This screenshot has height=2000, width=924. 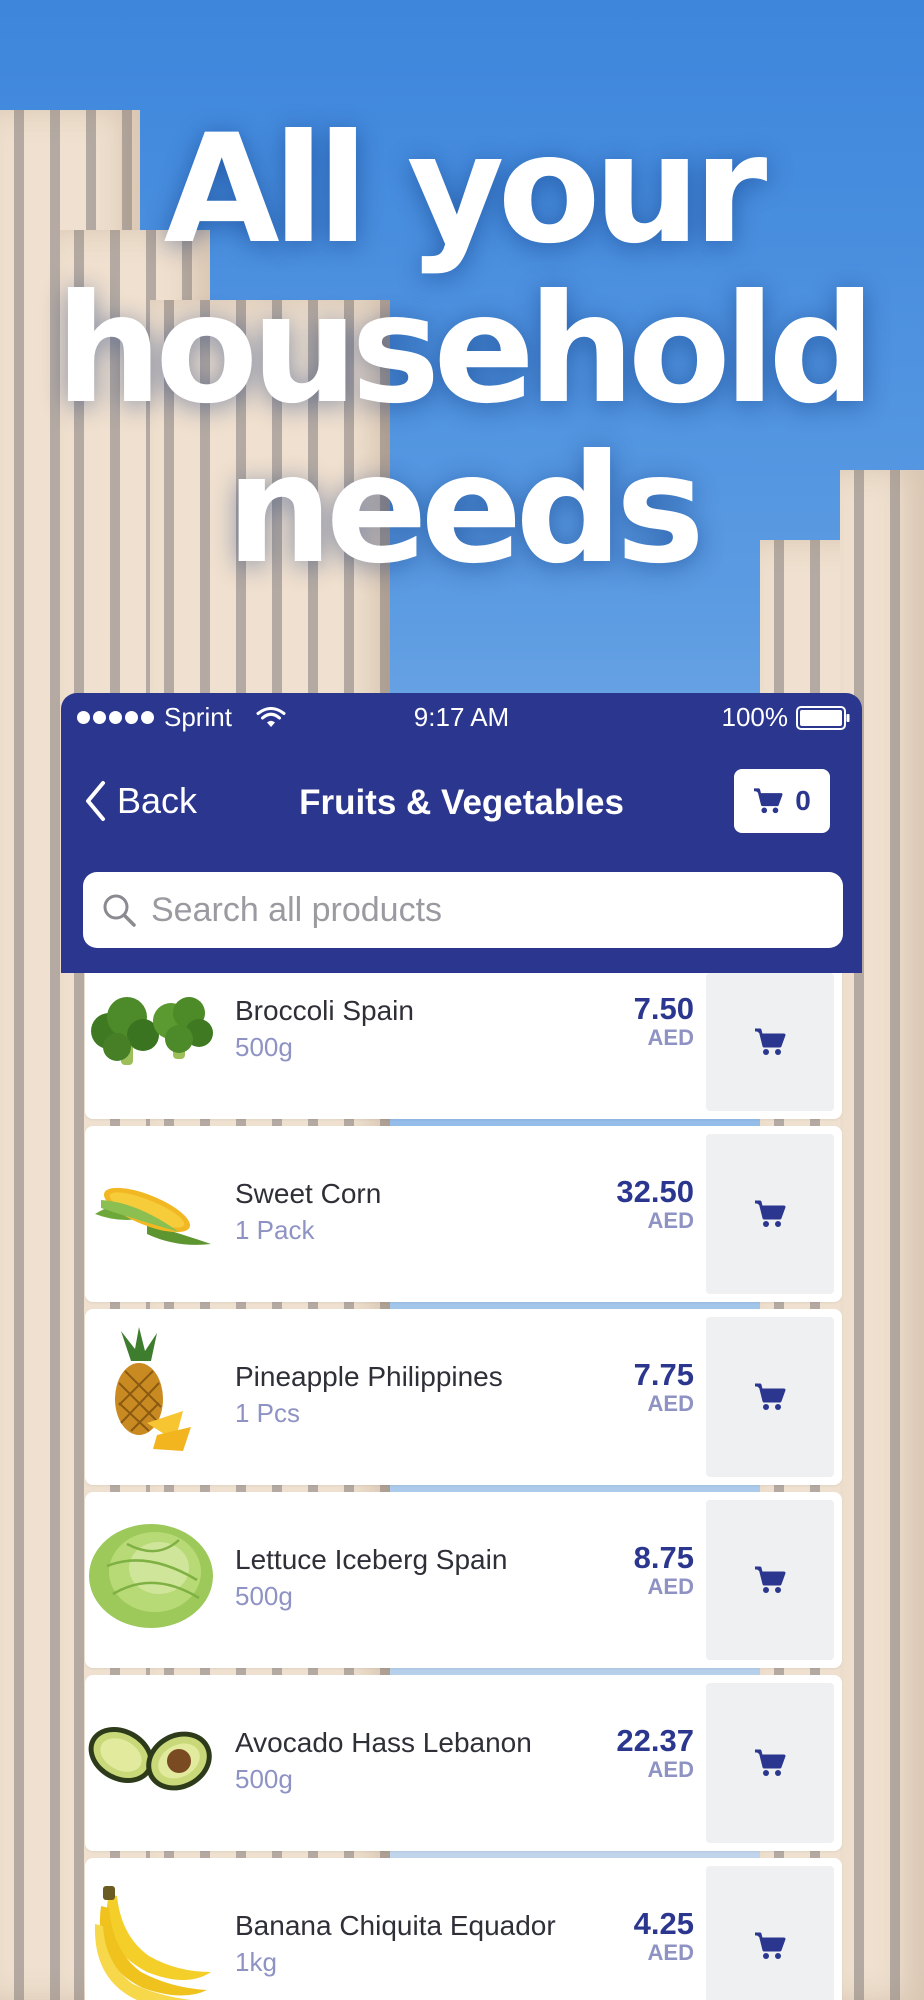 I want to click on product-row: Avocado Hass Lebanon 500g 22.37 AED, so click(x=463, y=1763).